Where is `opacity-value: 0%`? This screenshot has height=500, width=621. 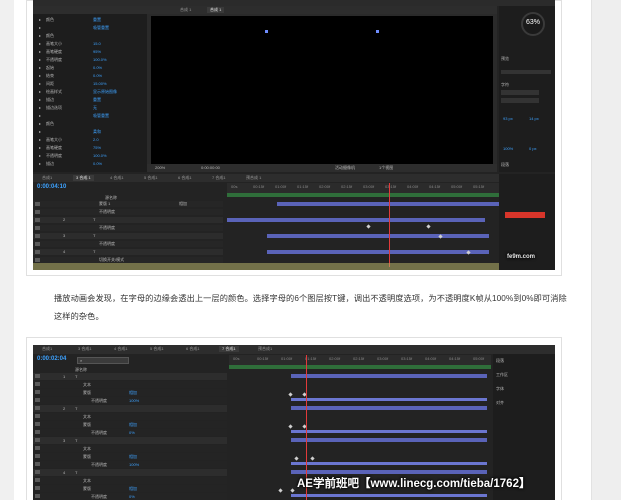
opacity-value: 0% is located at coordinates (132, 432).